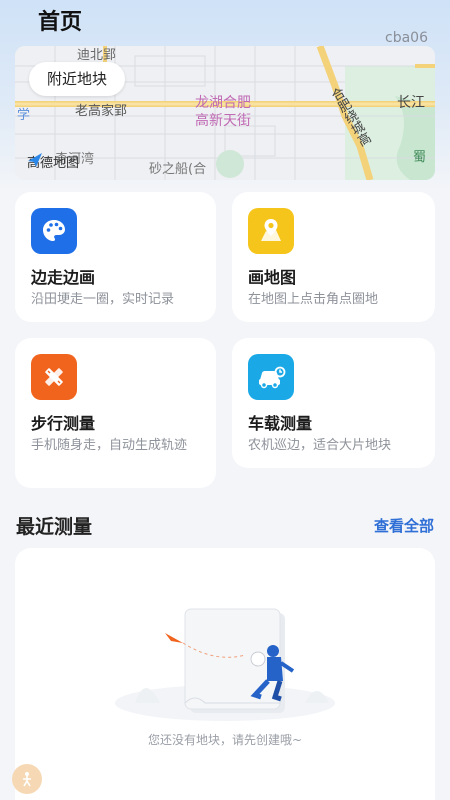  I want to click on map-label: 长江, so click(411, 103).